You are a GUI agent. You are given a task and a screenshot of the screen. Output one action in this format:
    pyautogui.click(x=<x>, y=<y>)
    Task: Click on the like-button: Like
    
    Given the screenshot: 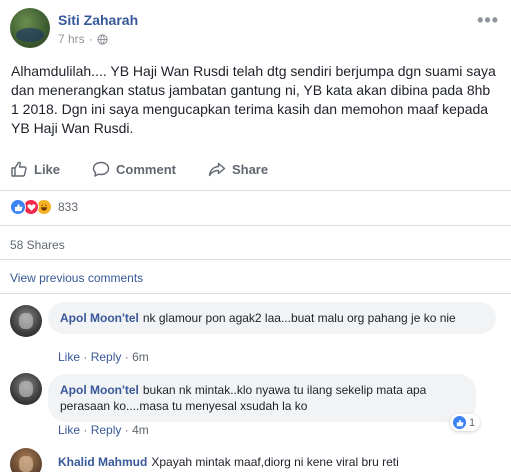 What is the action you would take?
    pyautogui.click(x=35, y=169)
    